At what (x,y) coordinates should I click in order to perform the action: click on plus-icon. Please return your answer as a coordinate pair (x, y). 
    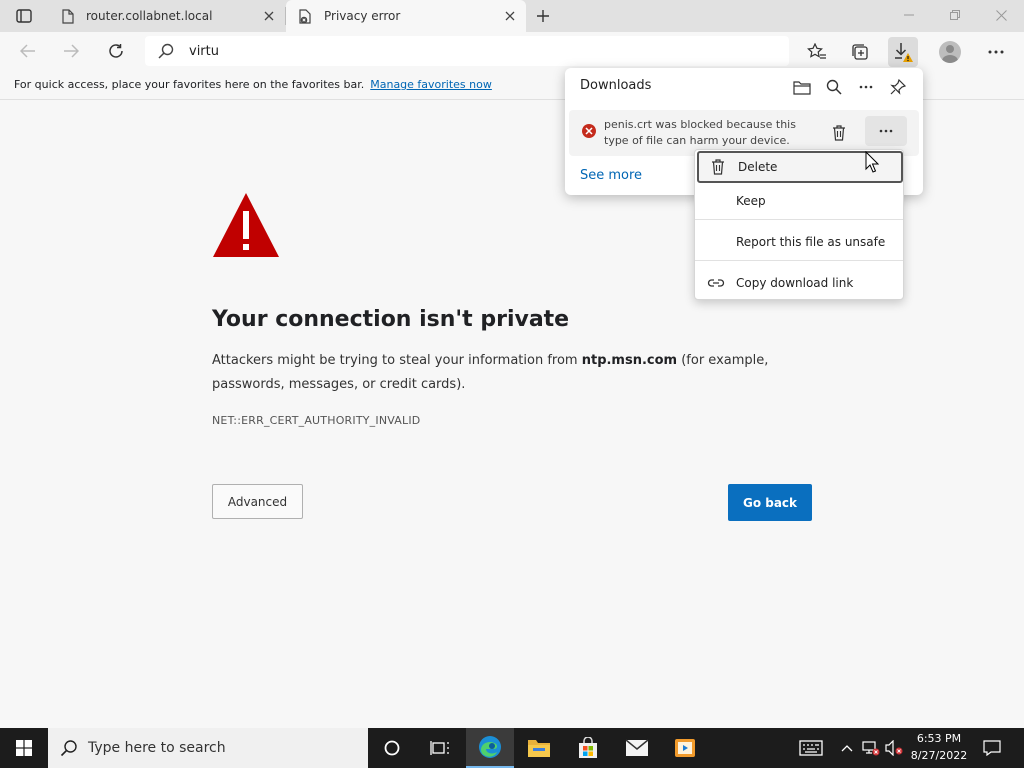
    Looking at the image, I should click on (543, 16).